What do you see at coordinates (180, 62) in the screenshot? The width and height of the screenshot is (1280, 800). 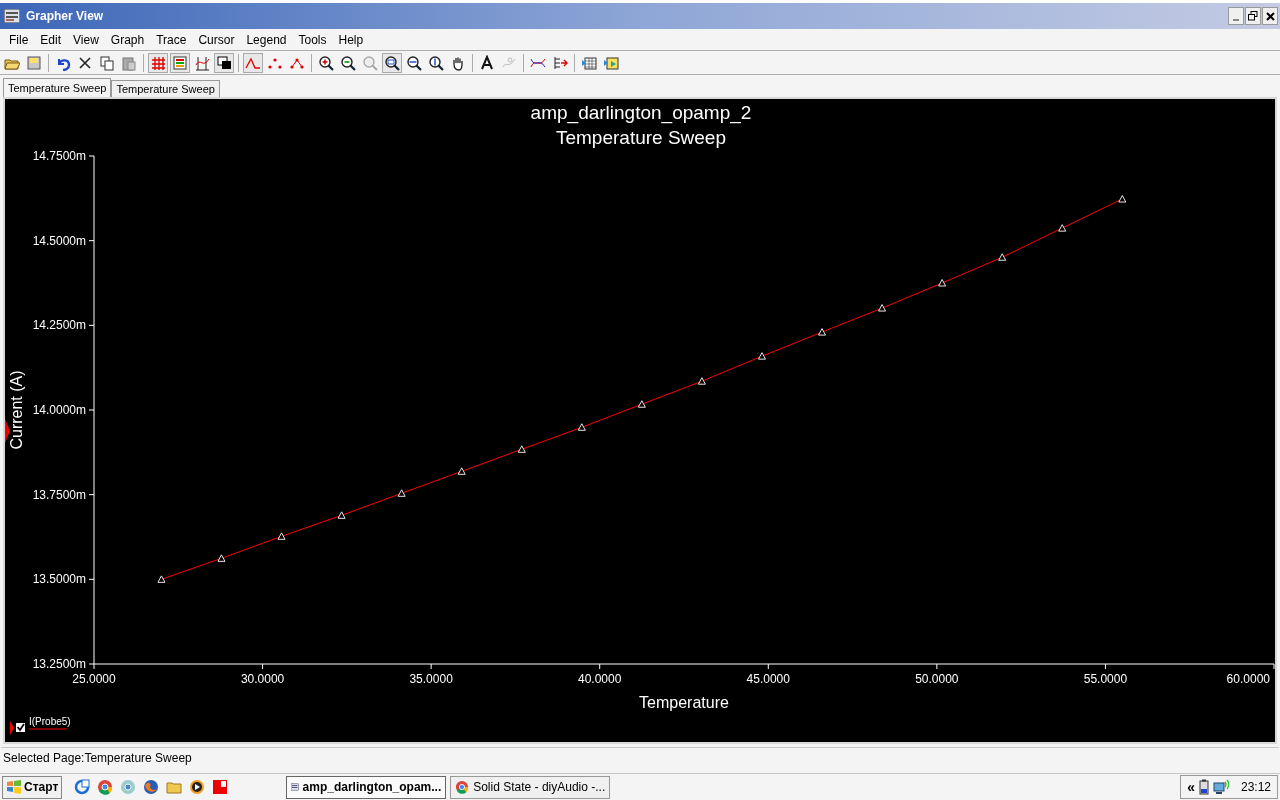 I see `legend-icon` at bounding box center [180, 62].